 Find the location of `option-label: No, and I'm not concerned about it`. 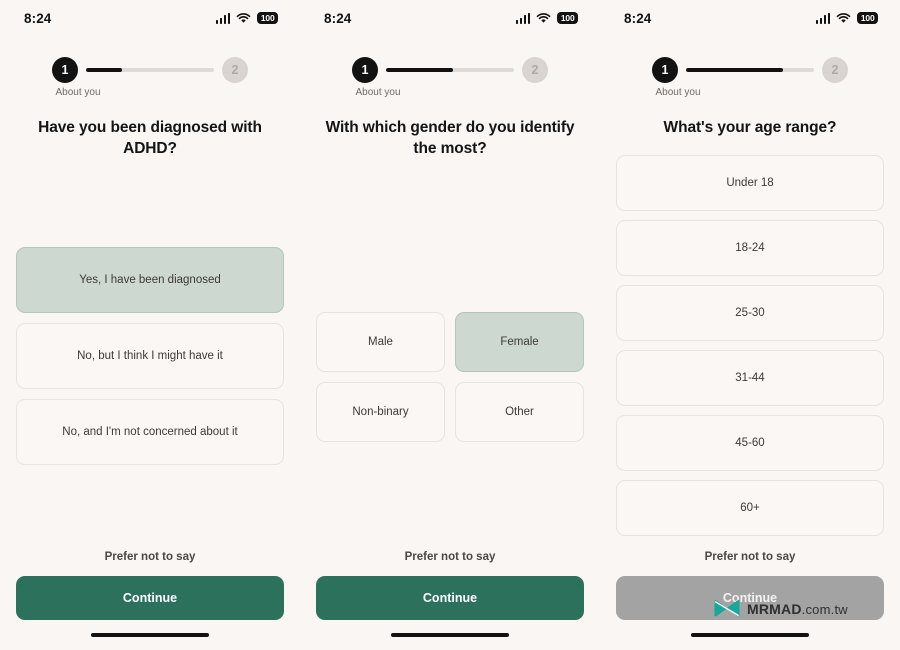

option-label: No, and I'm not concerned about it is located at coordinates (150, 431).